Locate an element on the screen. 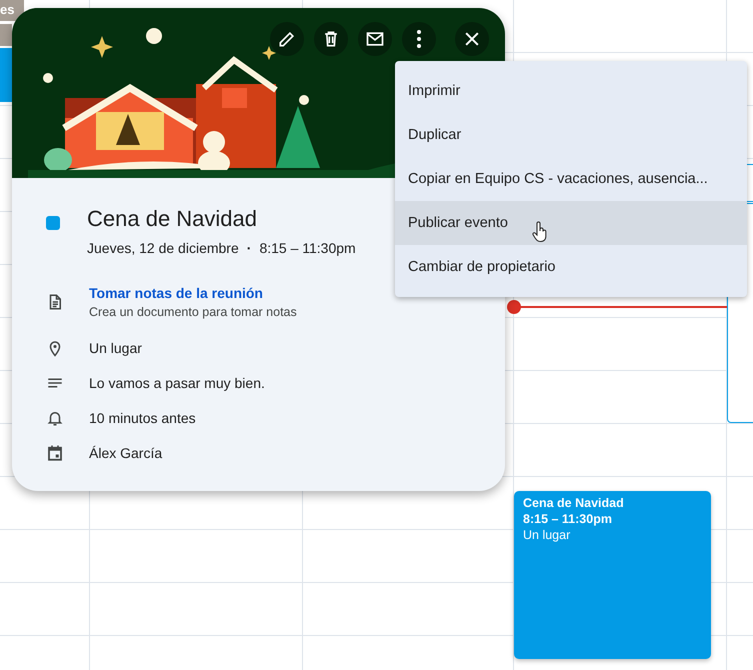 The width and height of the screenshot is (753, 670). reminder-text: 10 minutos antes is located at coordinates (142, 418).